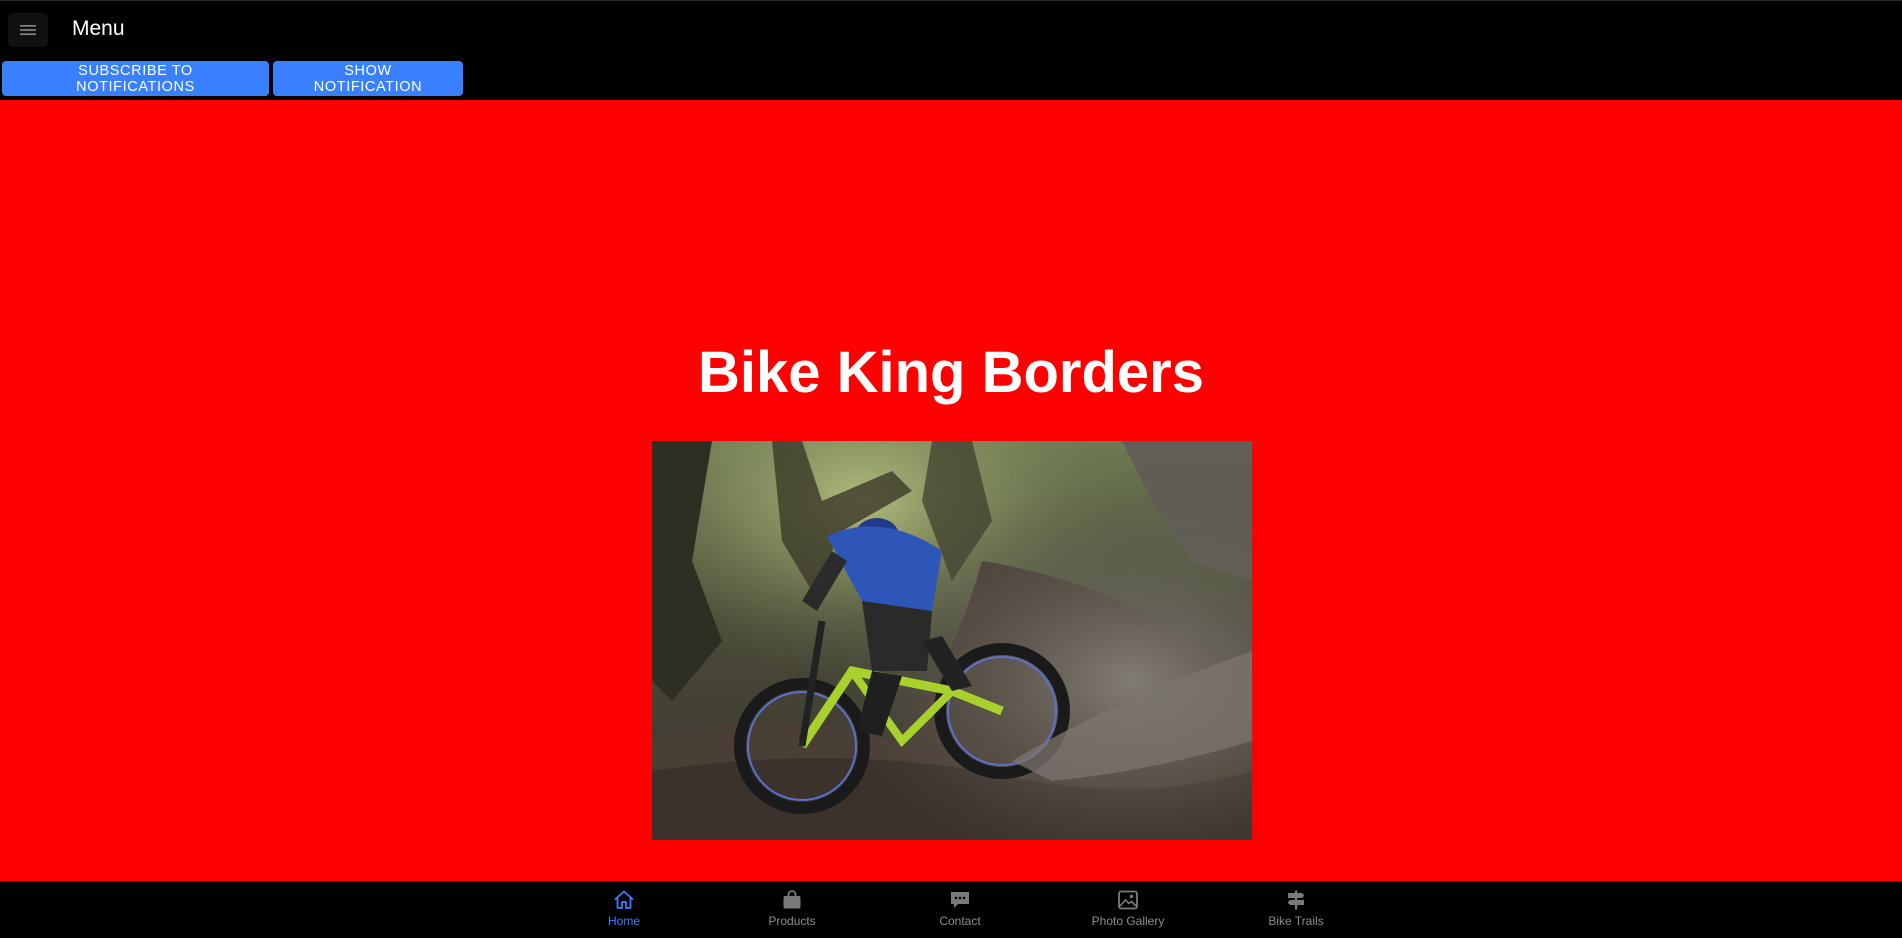 The width and height of the screenshot is (1902, 938). Describe the element at coordinates (951, 29) in the screenshot. I see `header-toolbar: Menu` at that location.